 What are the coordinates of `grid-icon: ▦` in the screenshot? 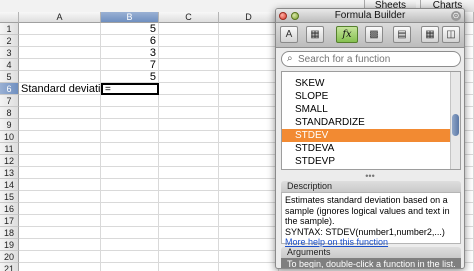 It's located at (430, 34).